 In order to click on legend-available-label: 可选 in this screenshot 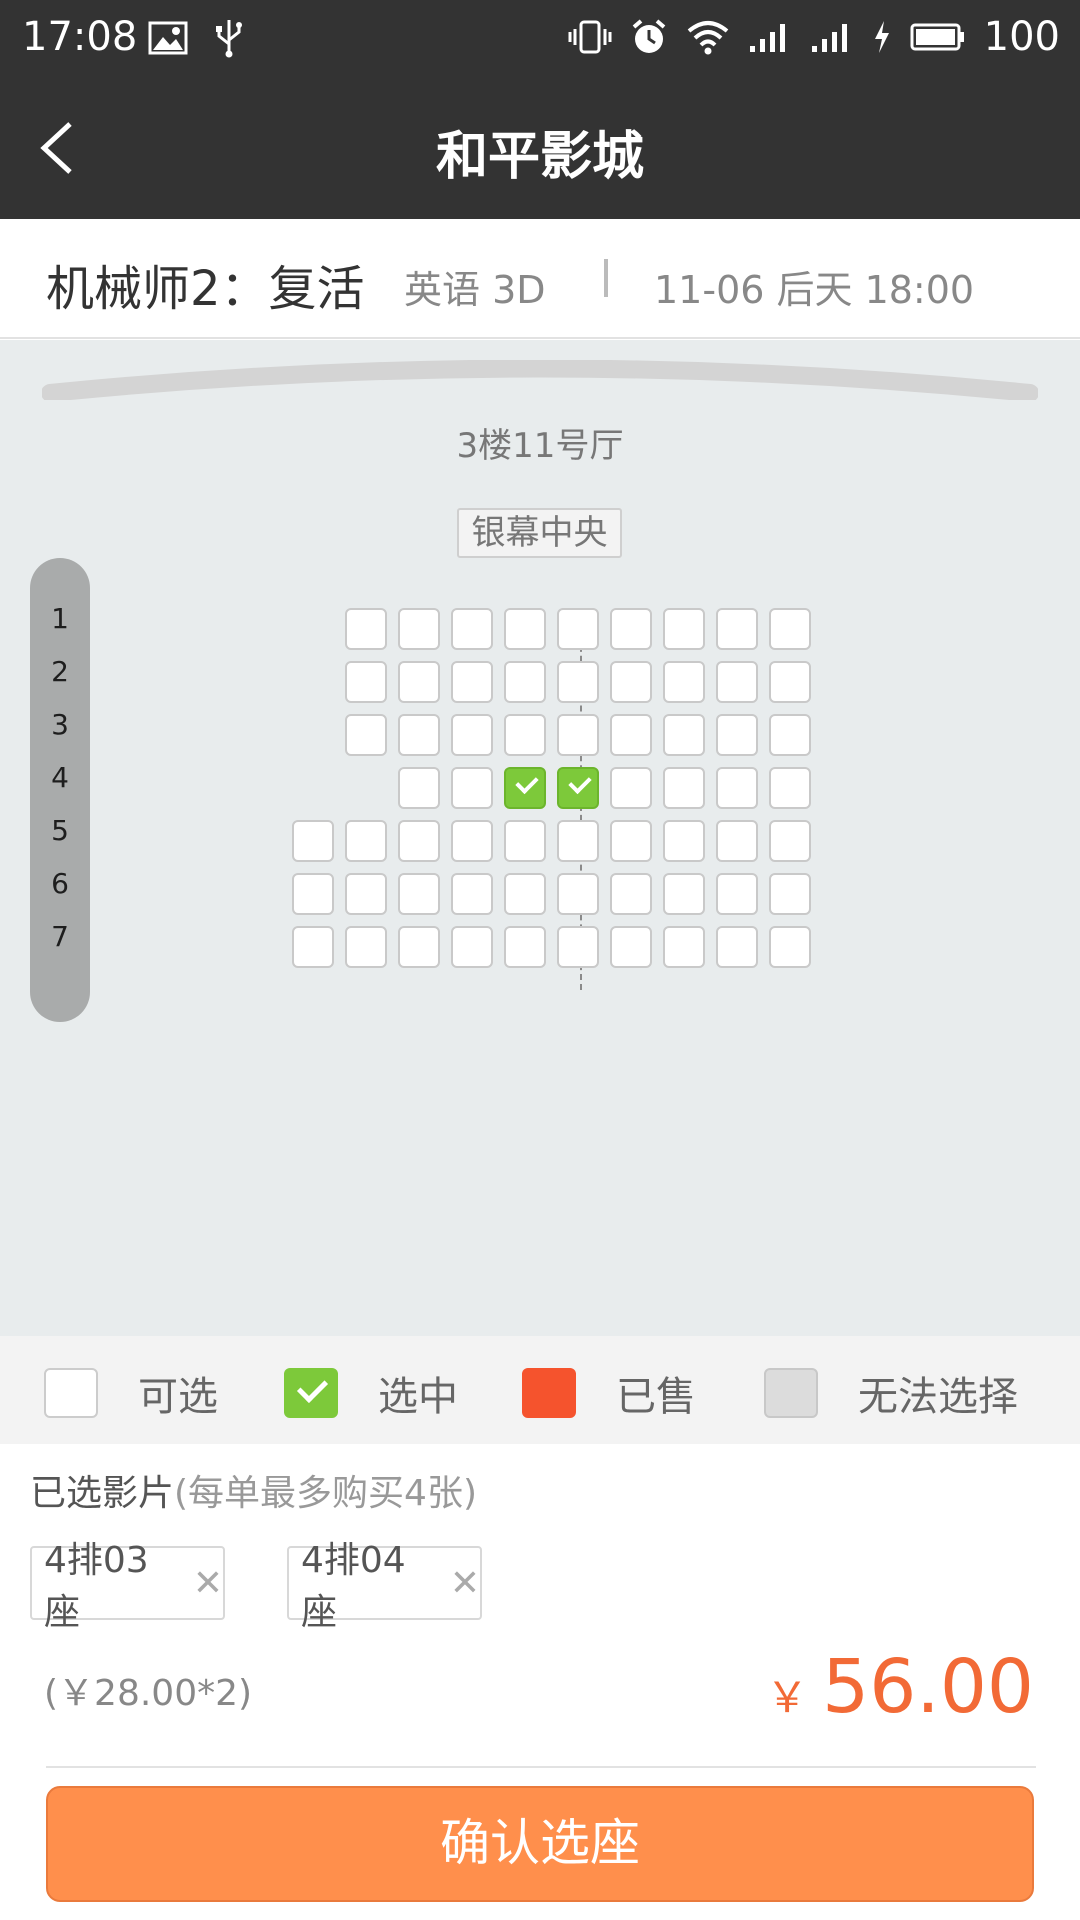, I will do `click(178, 1397)`.